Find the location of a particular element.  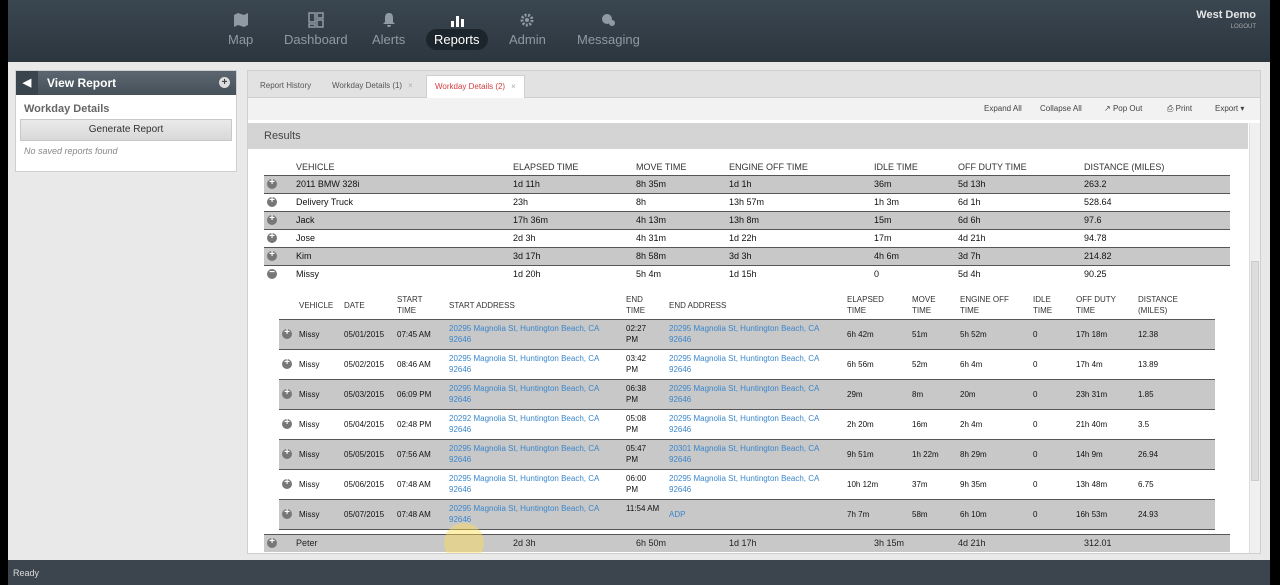

nav-messaging: Messaging is located at coordinates (608, 29).